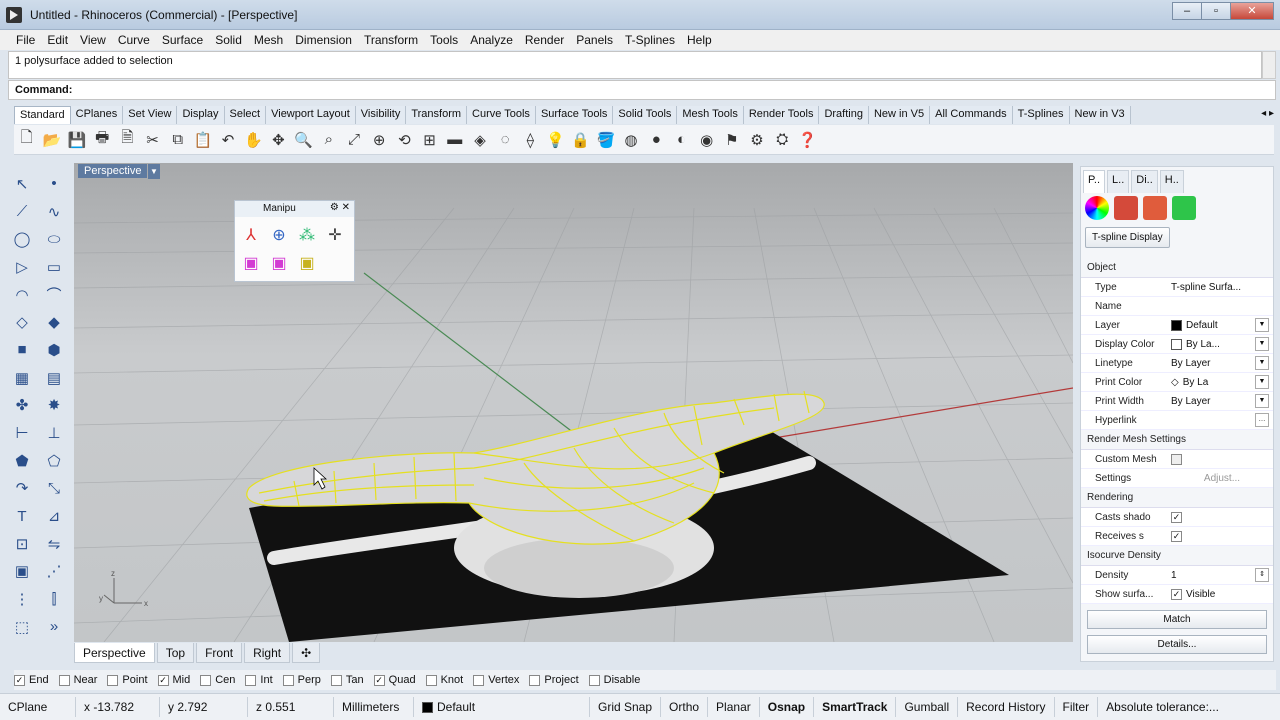 The width and height of the screenshot is (1280, 720). Describe the element at coordinates (150, 115) in the screenshot. I see `tab-set-view: Set View` at that location.